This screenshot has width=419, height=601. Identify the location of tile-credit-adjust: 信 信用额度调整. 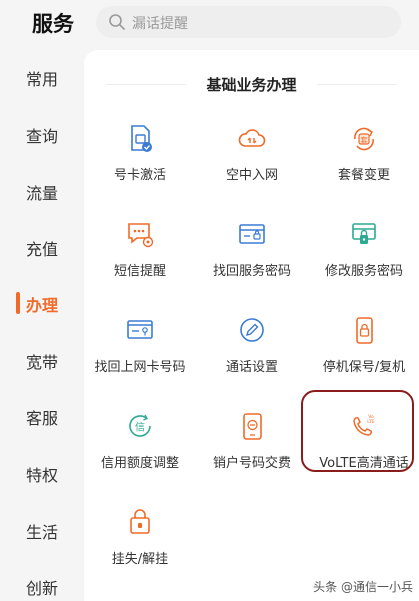
(140, 452).